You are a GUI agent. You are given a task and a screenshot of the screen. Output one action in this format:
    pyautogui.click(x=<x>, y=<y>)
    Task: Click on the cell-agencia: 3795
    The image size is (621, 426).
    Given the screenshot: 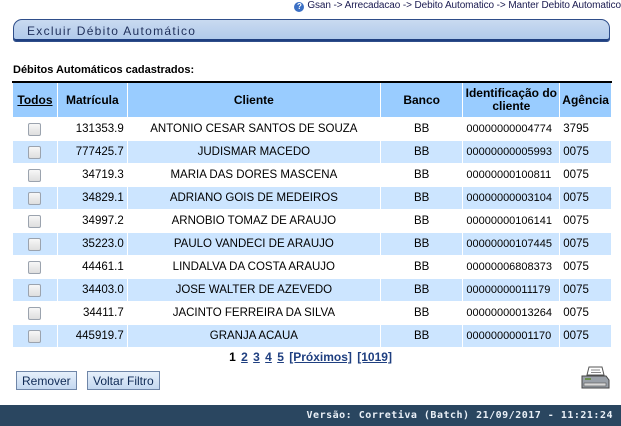 What is the action you would take?
    pyautogui.click(x=585, y=129)
    